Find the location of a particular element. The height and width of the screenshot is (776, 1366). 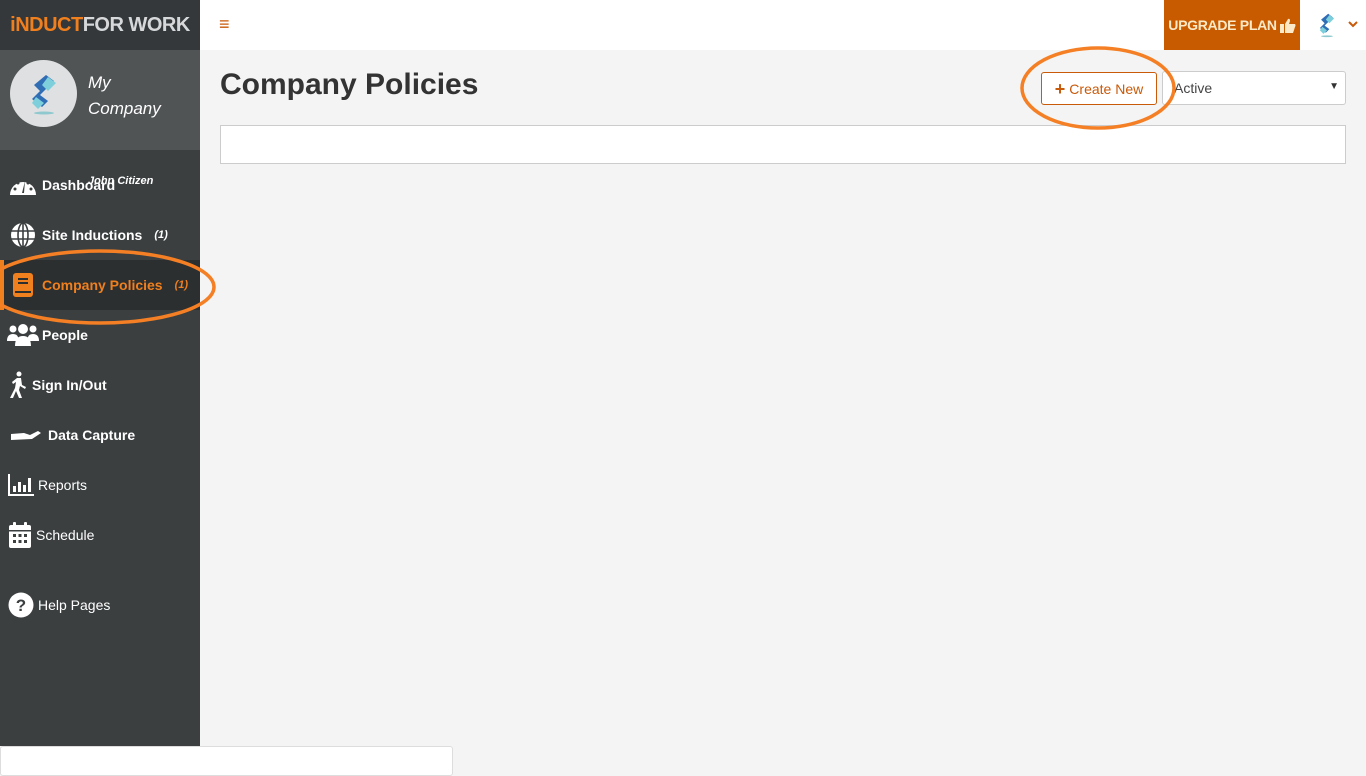

company-avatar is located at coordinates (43, 93).